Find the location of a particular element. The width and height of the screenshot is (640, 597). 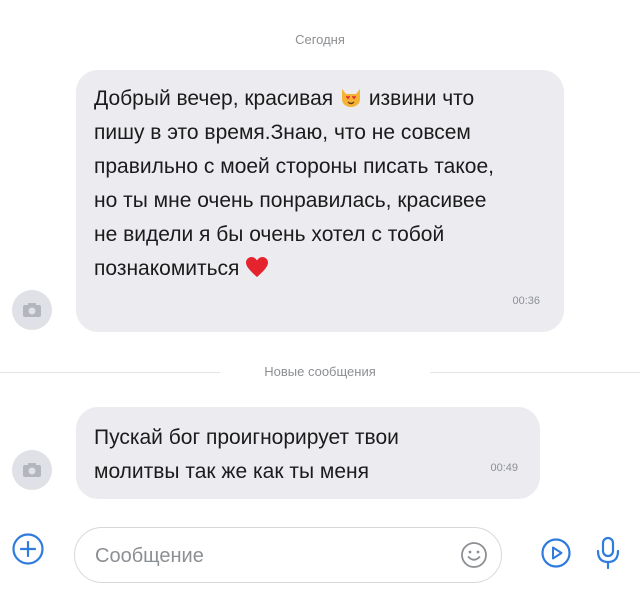

microphone-icon is located at coordinates (608, 553).